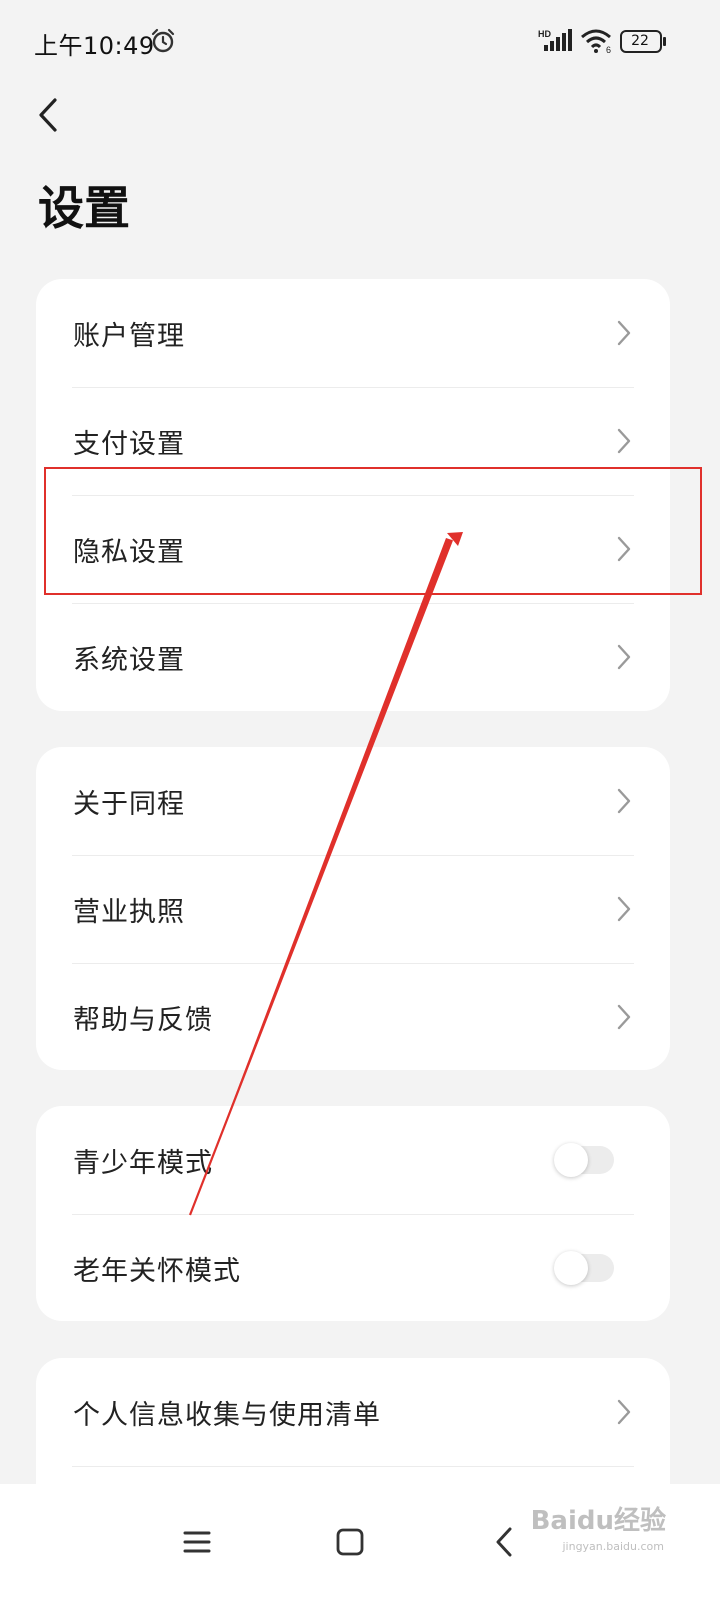  I want to click on menu-icon, so click(197, 1542).